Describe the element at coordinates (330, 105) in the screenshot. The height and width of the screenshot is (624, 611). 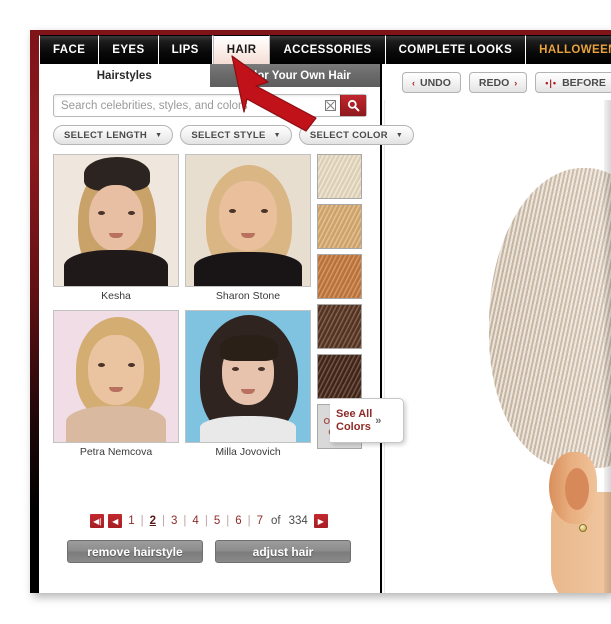
I see `clear-x-icon` at that location.